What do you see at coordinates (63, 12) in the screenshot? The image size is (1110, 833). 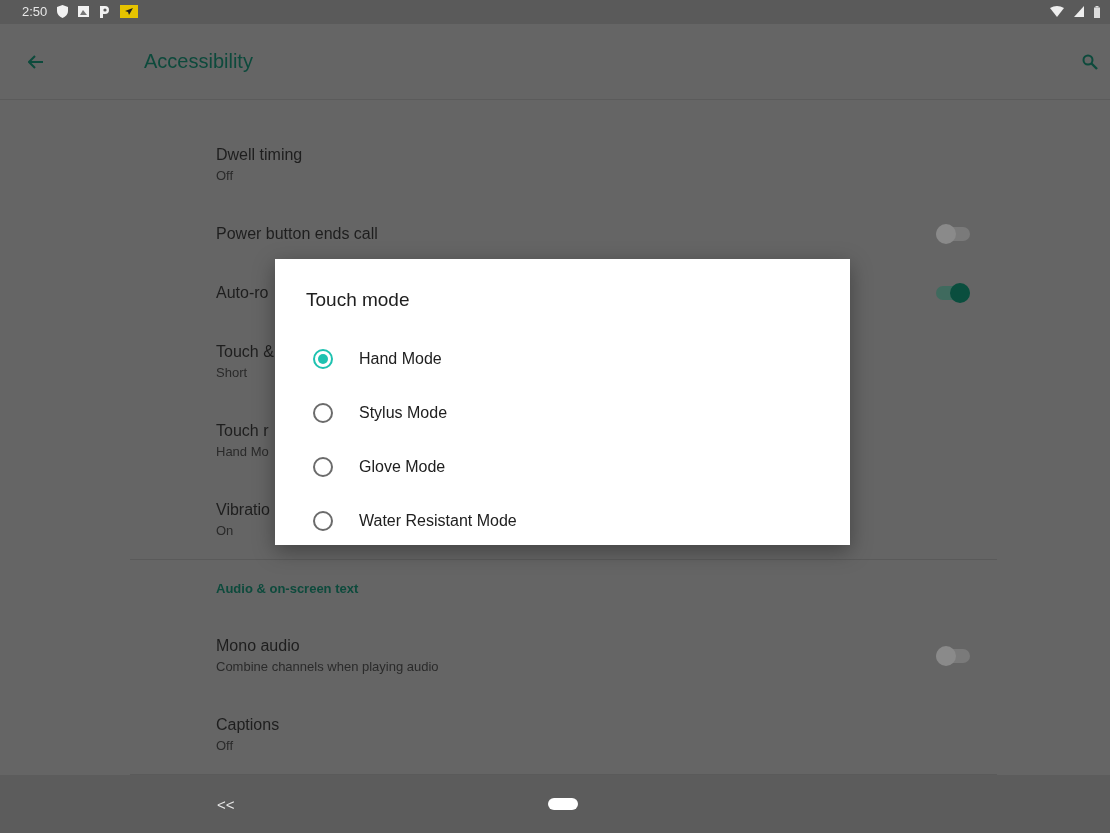 I see `shield-icon` at bounding box center [63, 12].